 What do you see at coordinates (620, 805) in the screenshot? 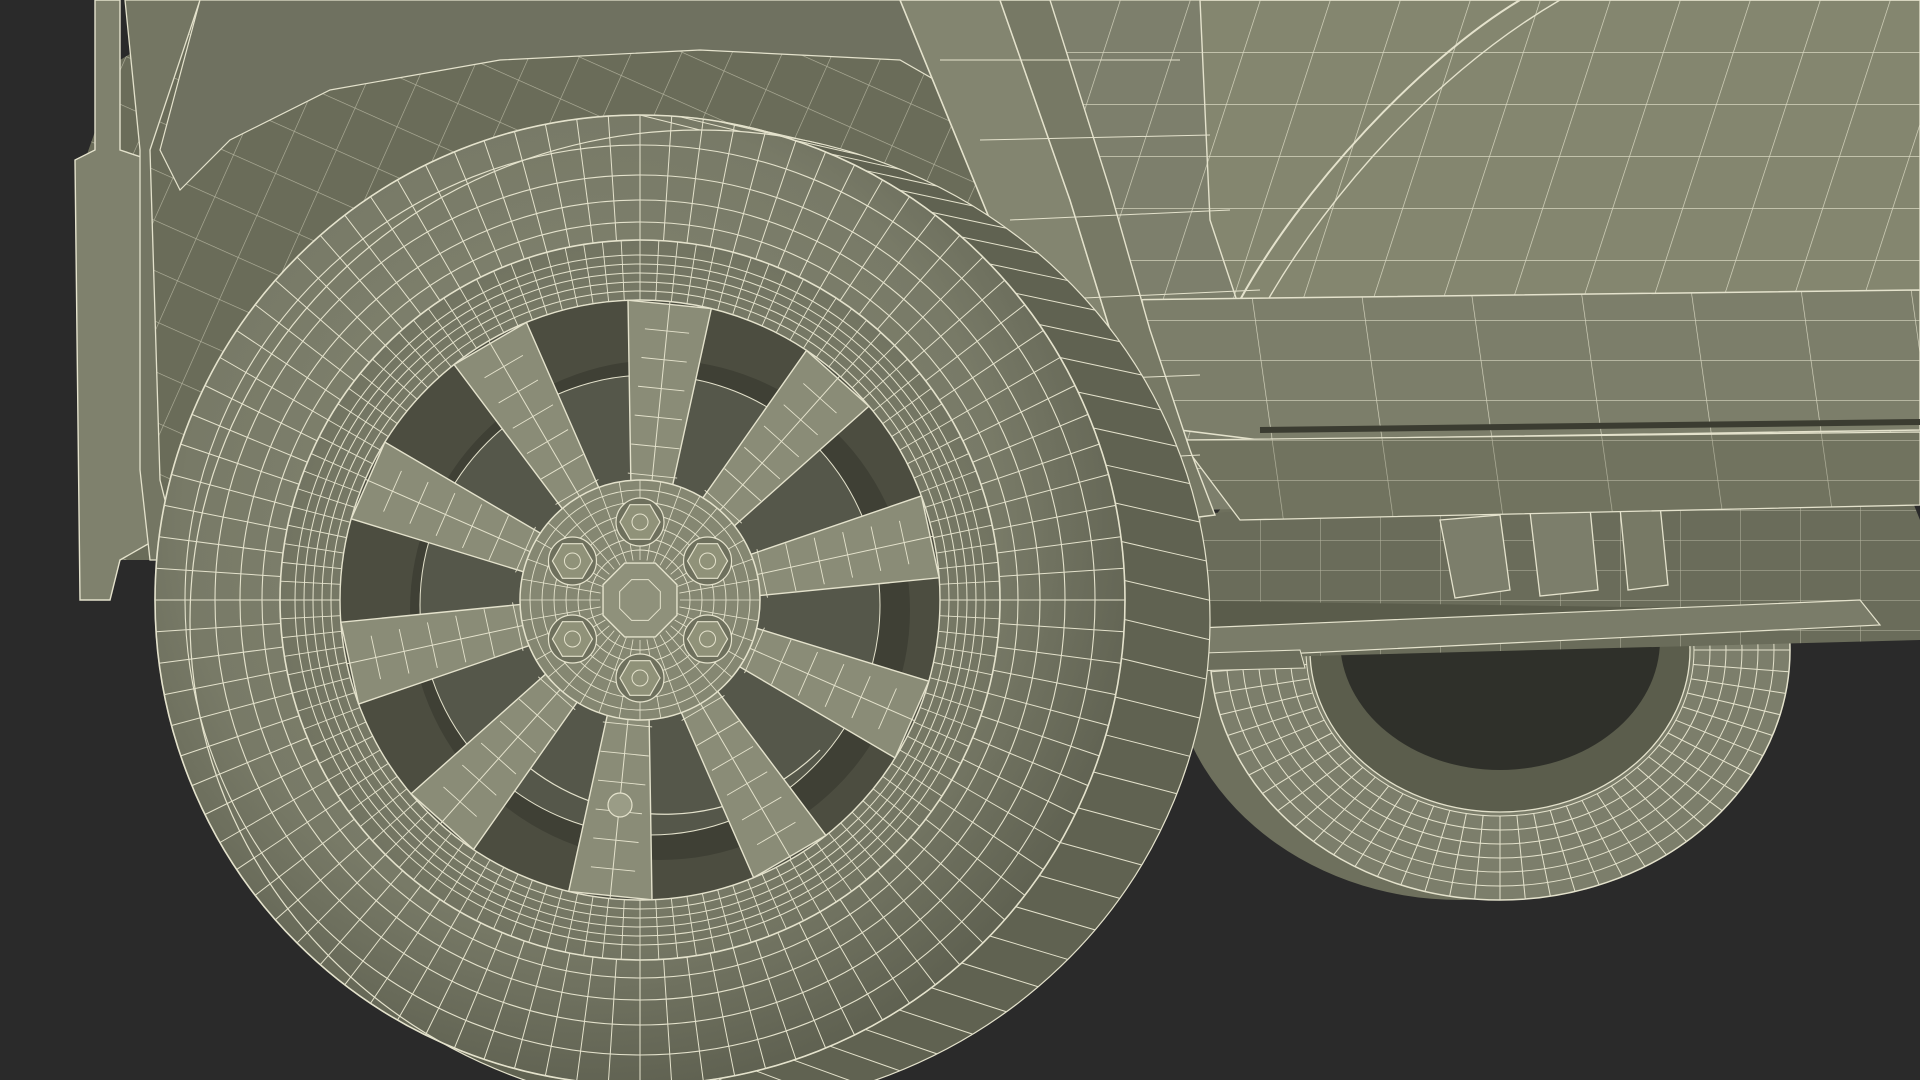
I see `valve-stem` at bounding box center [620, 805].